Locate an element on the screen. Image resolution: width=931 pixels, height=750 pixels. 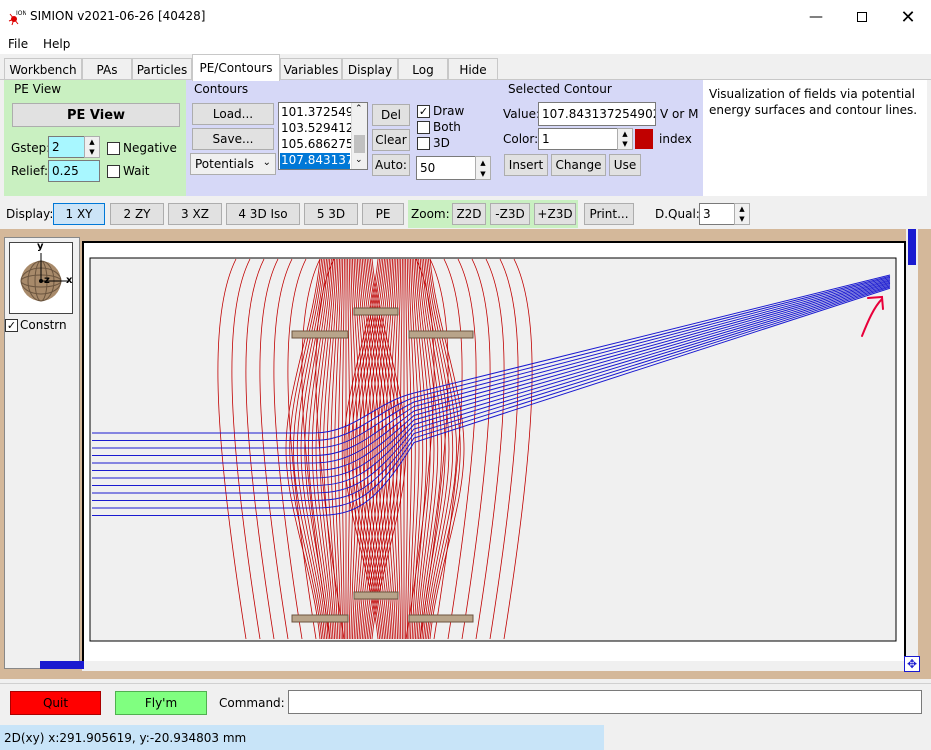
minimize-button: — is located at coordinates (816, 17).